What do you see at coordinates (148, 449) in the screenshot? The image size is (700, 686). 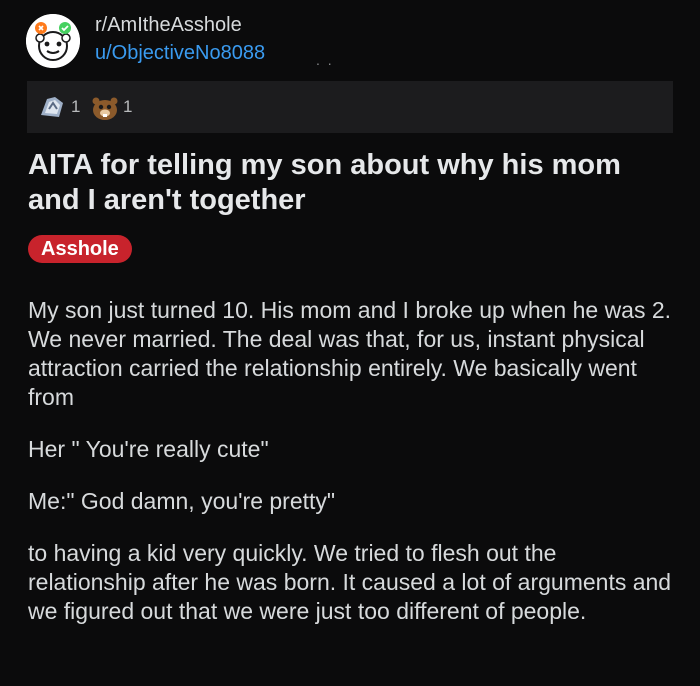 I see `body-paragraph: Her " You're really cute"` at bounding box center [148, 449].